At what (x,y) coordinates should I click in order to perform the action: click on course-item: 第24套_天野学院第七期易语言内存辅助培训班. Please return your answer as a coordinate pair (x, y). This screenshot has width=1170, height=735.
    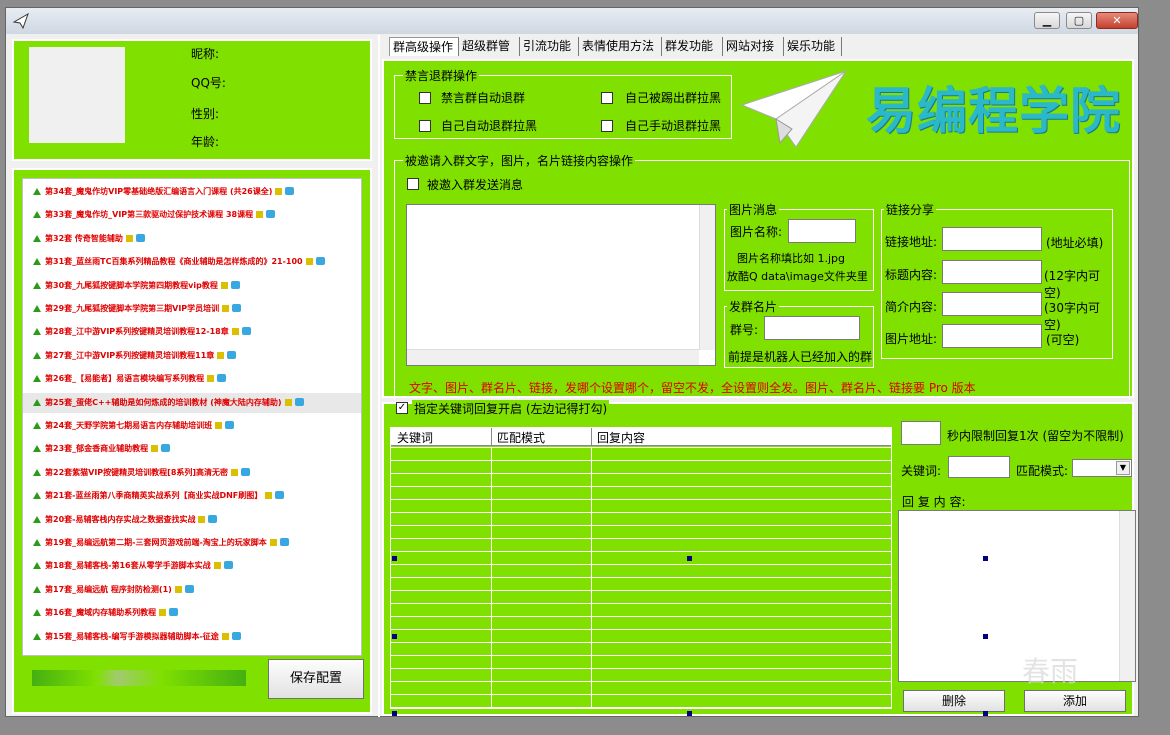
    Looking at the image, I should click on (134, 426).